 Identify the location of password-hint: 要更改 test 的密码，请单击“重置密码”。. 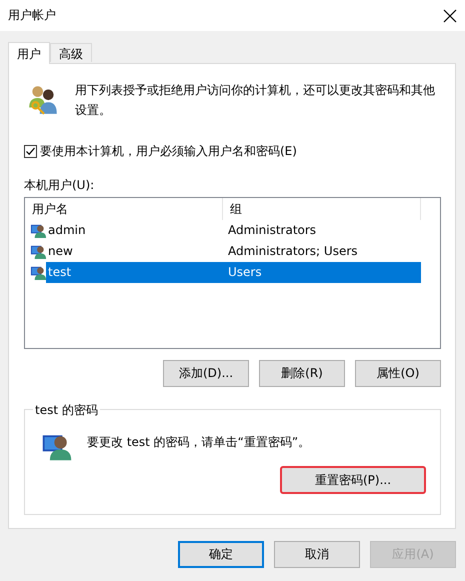
(198, 442).